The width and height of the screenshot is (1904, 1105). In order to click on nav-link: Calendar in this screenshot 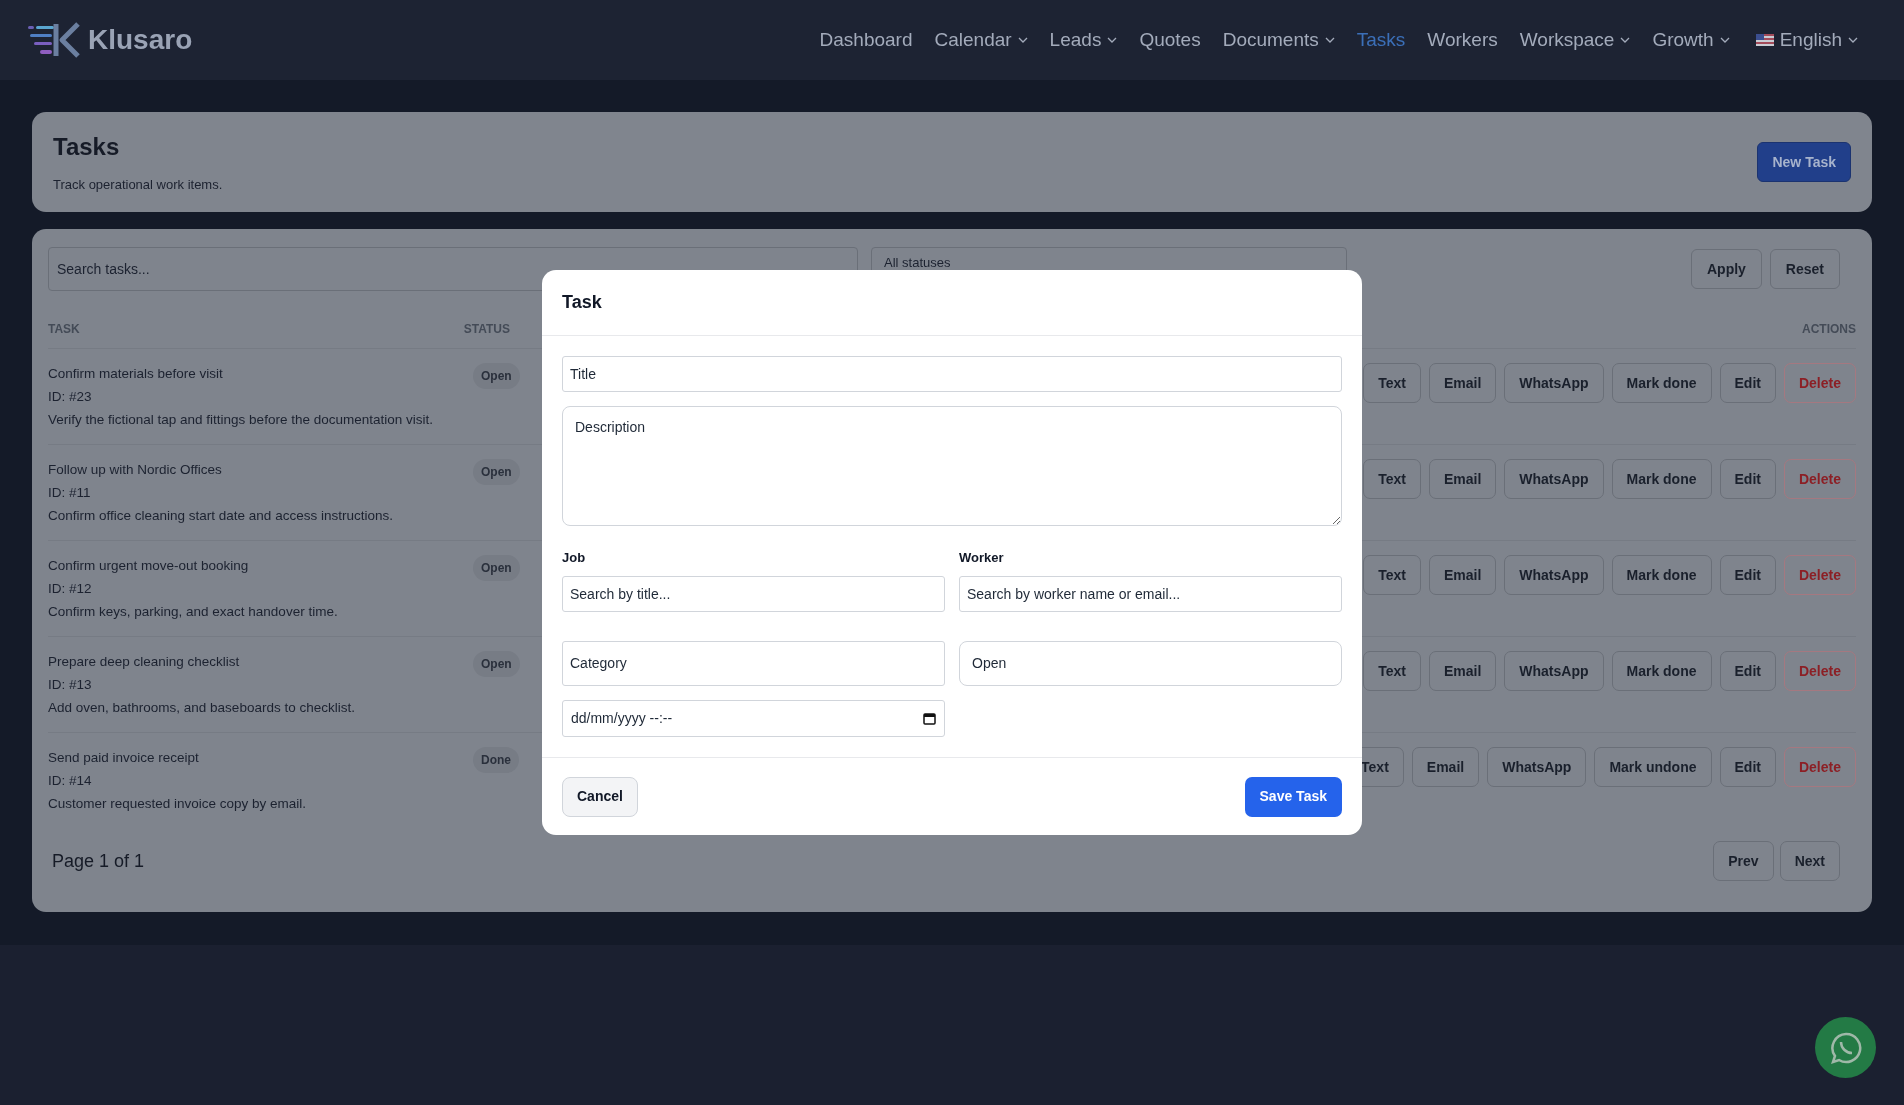, I will do `click(981, 40)`.